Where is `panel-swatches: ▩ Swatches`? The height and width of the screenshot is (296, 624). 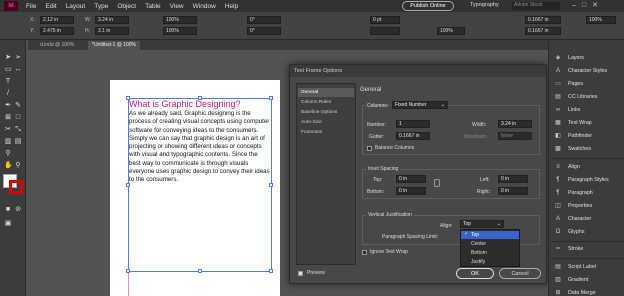
panel-swatches: ▩ Swatches is located at coordinates (586, 149).